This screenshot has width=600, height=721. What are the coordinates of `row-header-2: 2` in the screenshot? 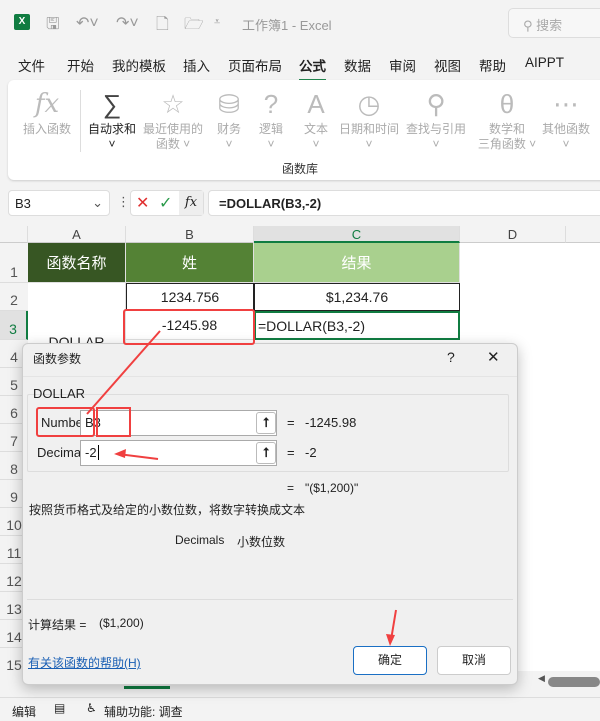 It's located at (14, 297).